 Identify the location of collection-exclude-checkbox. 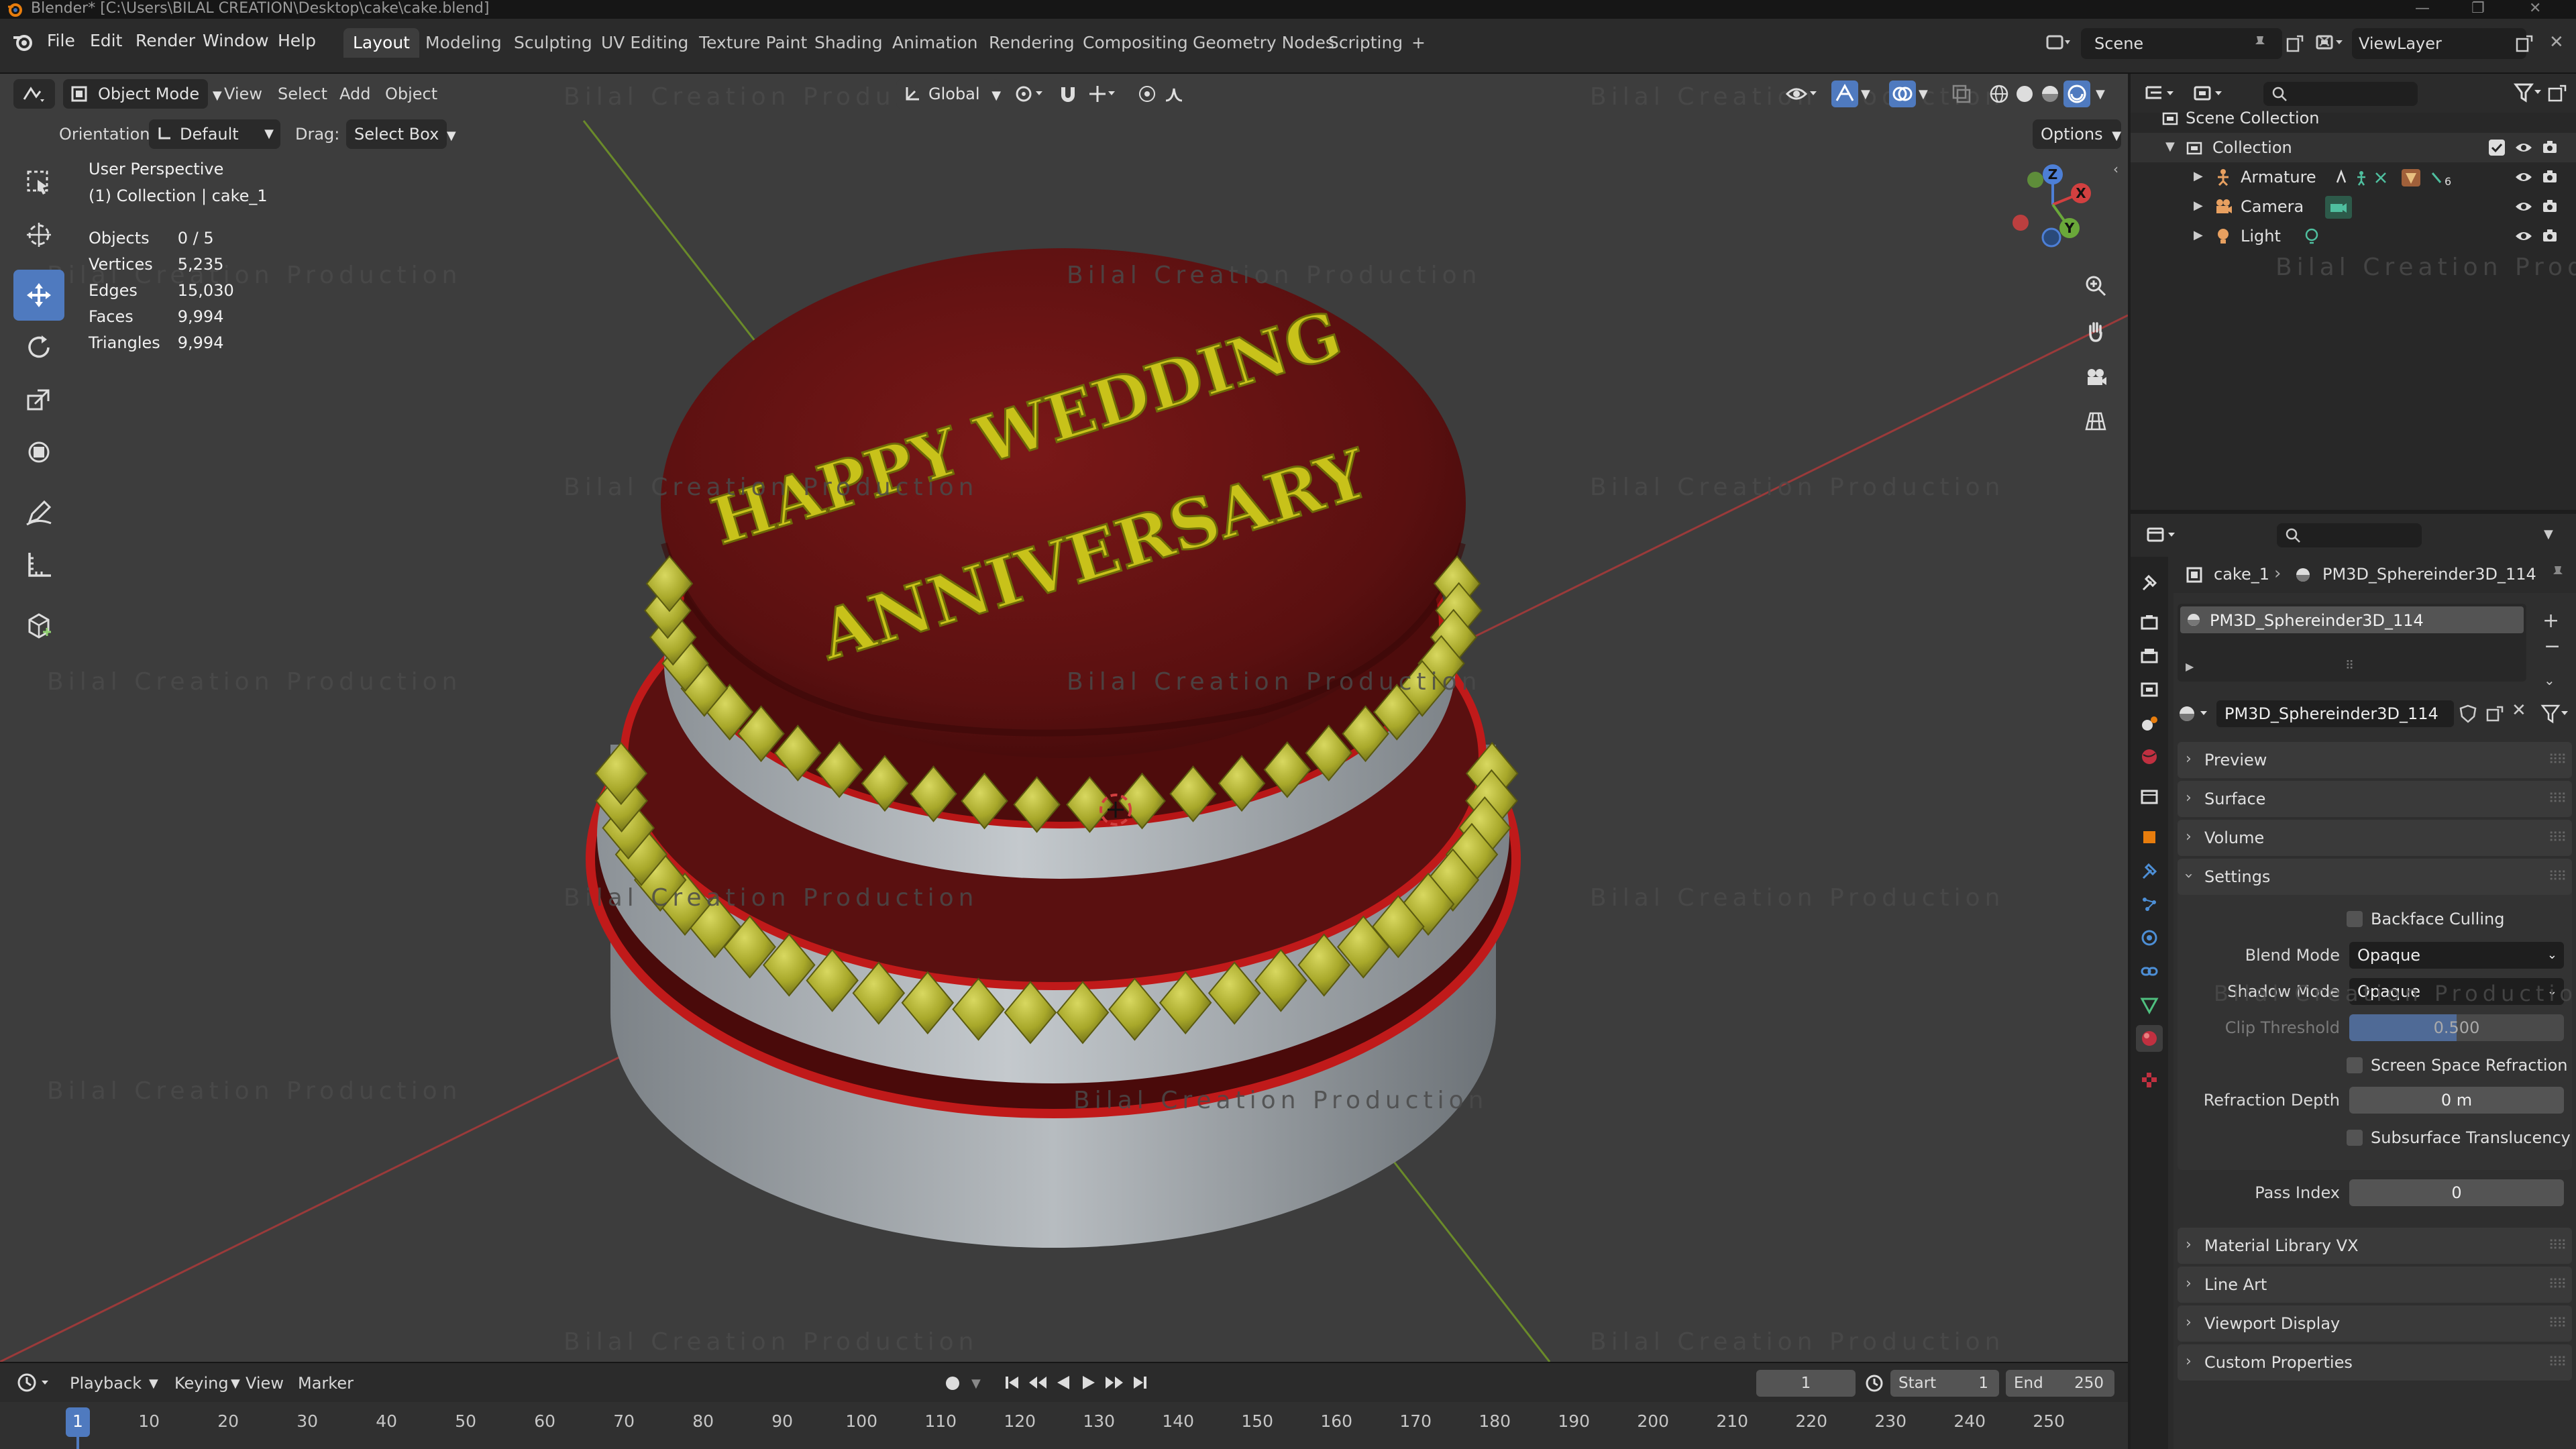
(2497, 148).